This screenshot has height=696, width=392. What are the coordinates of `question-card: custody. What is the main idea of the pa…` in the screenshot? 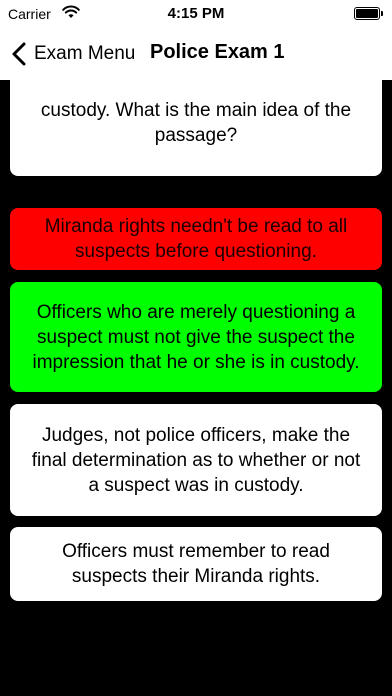 It's located at (196, 128).